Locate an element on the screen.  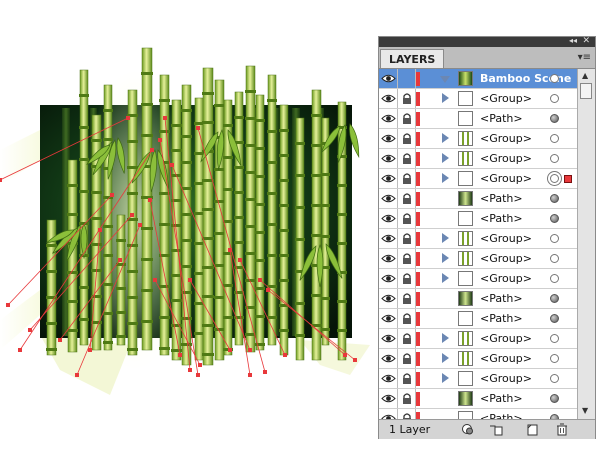
scroll-thumb is located at coordinates (586, 91).